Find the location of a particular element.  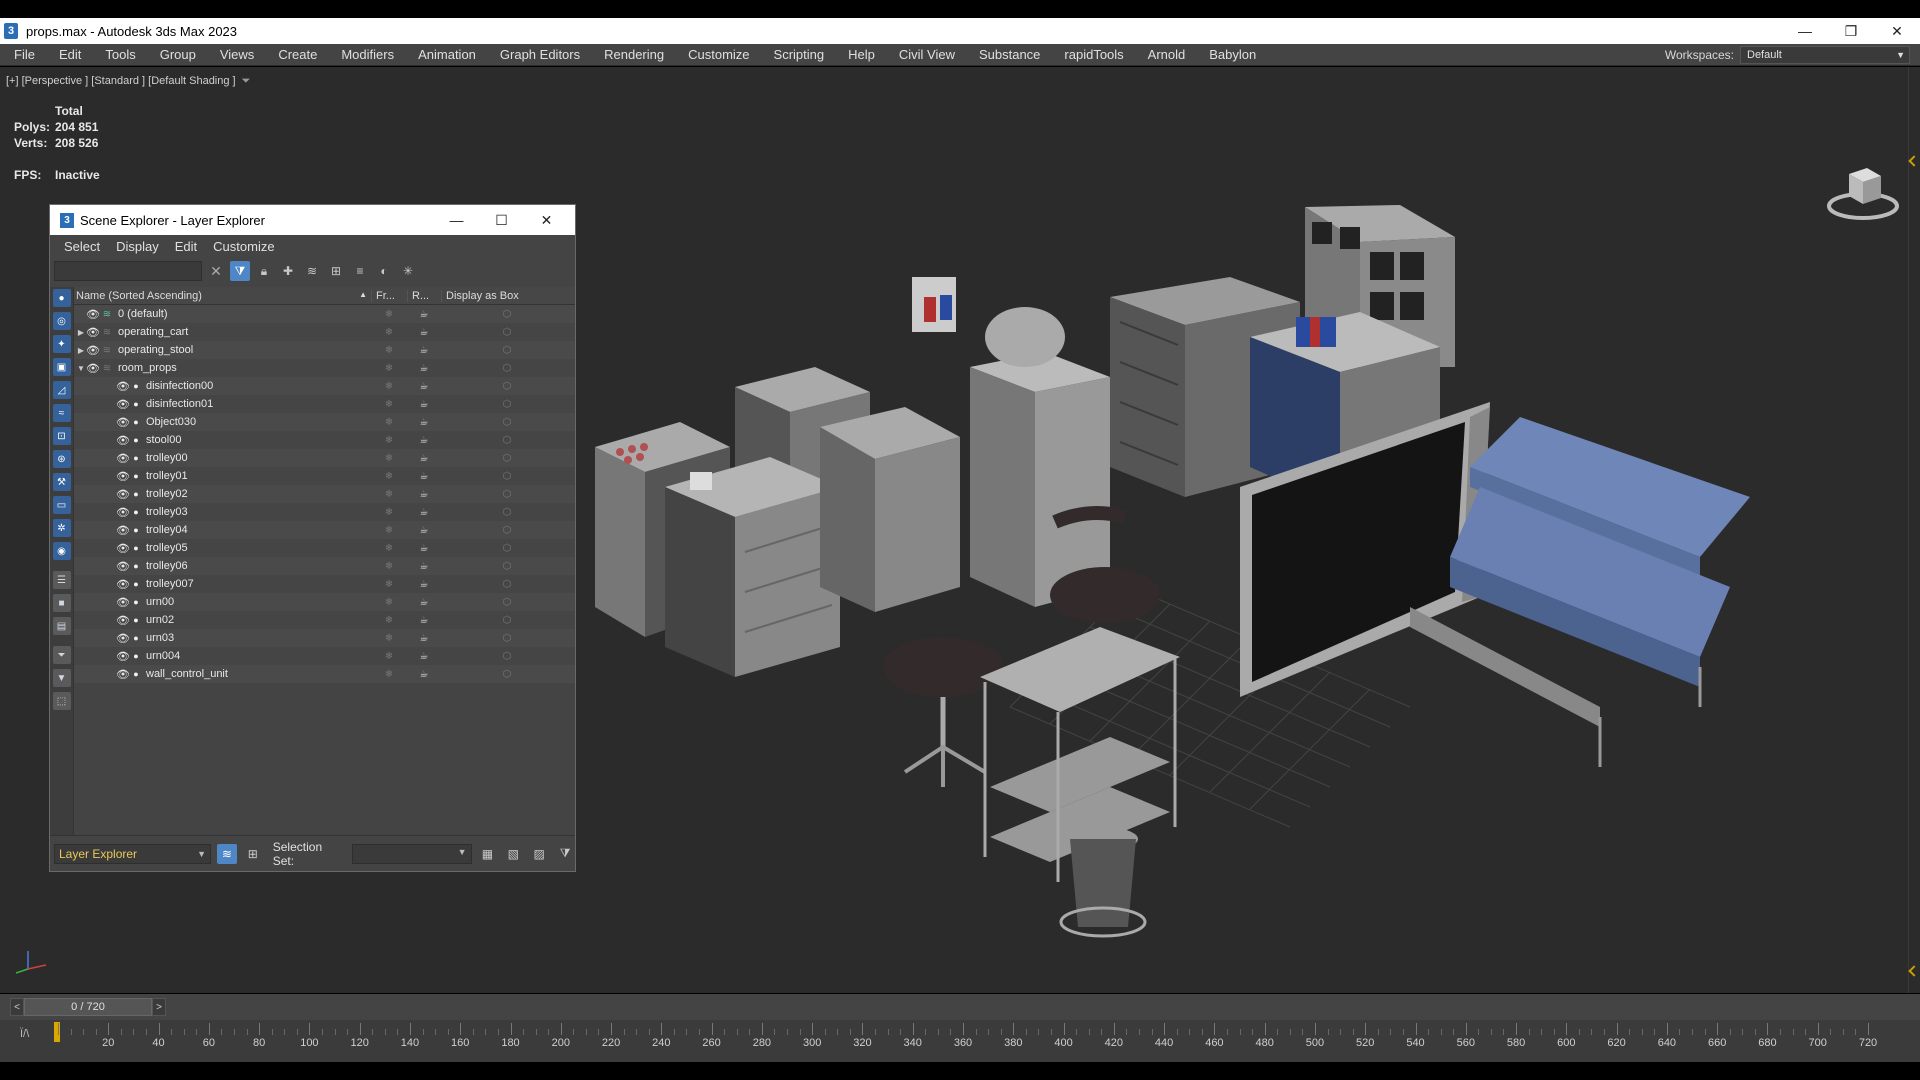

menu-animation: Animation is located at coordinates (447, 55).